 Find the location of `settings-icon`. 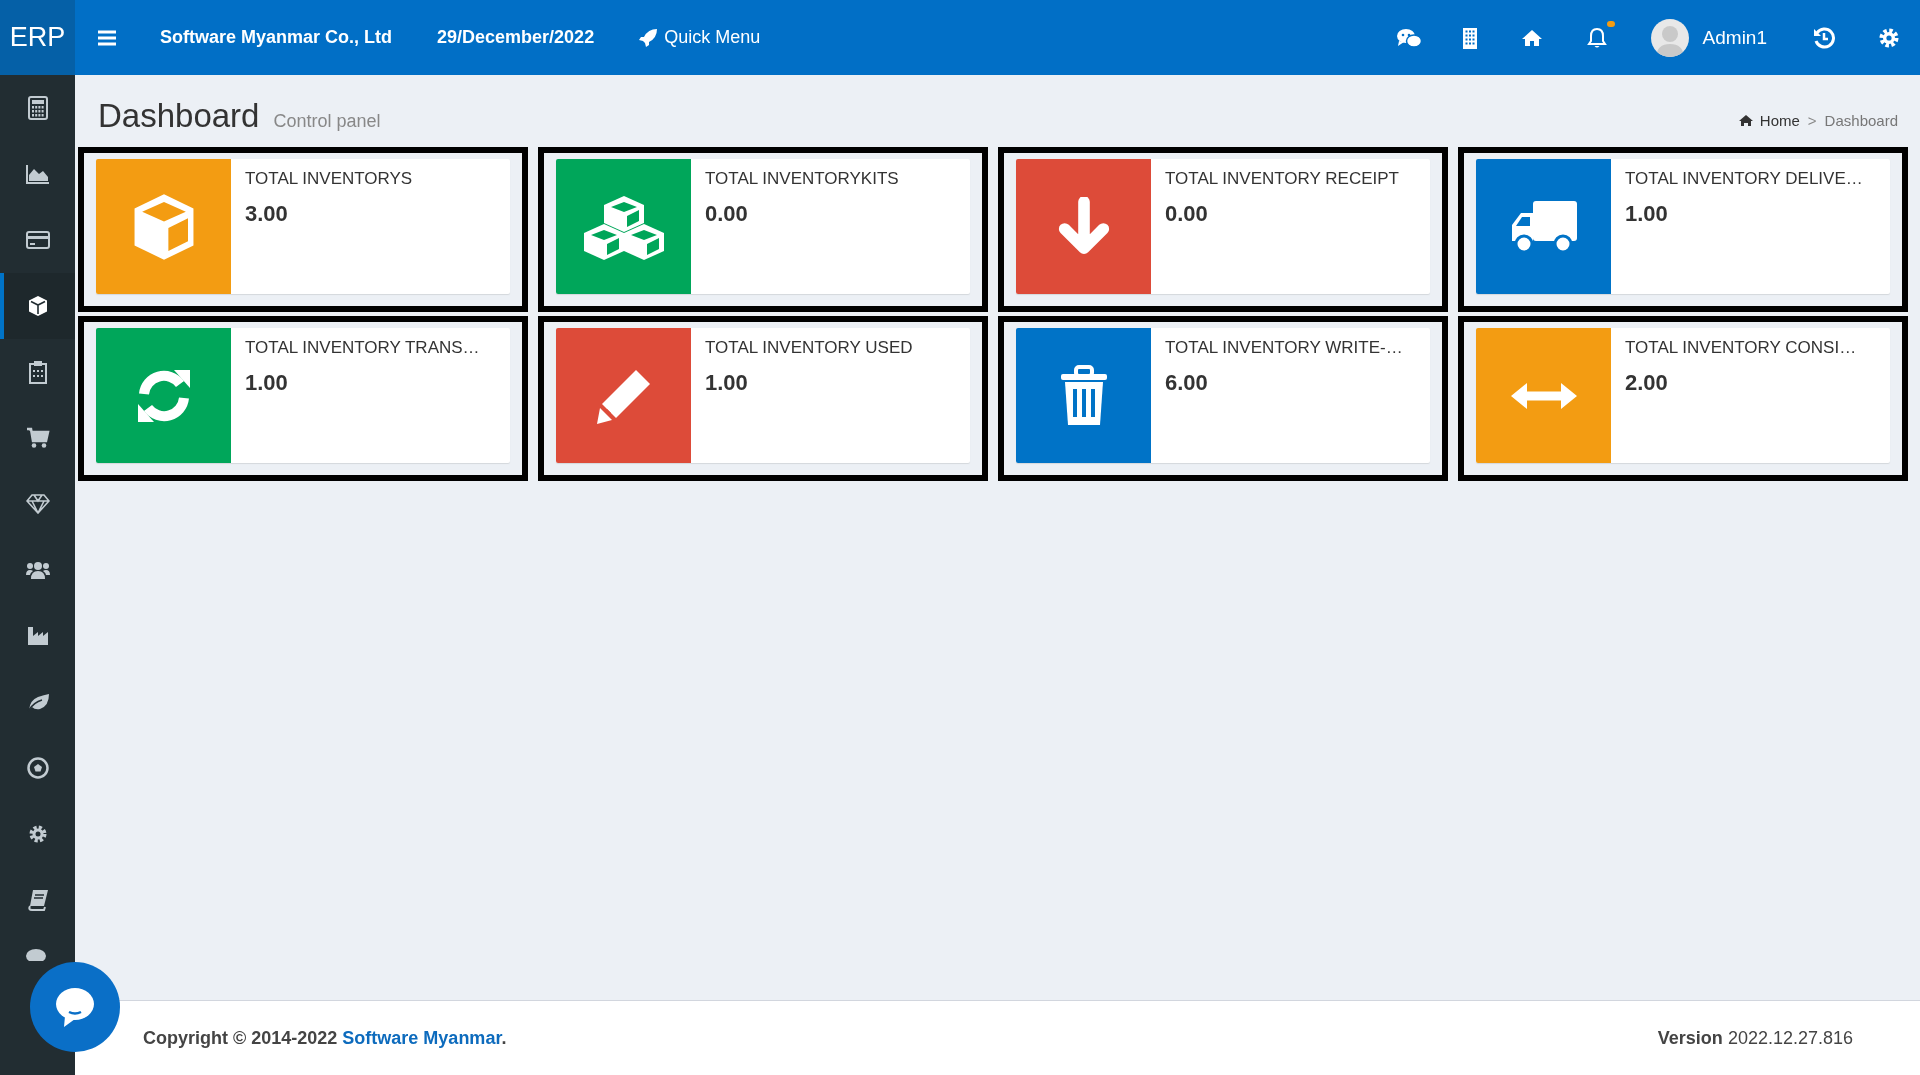

settings-icon is located at coordinates (1889, 37).